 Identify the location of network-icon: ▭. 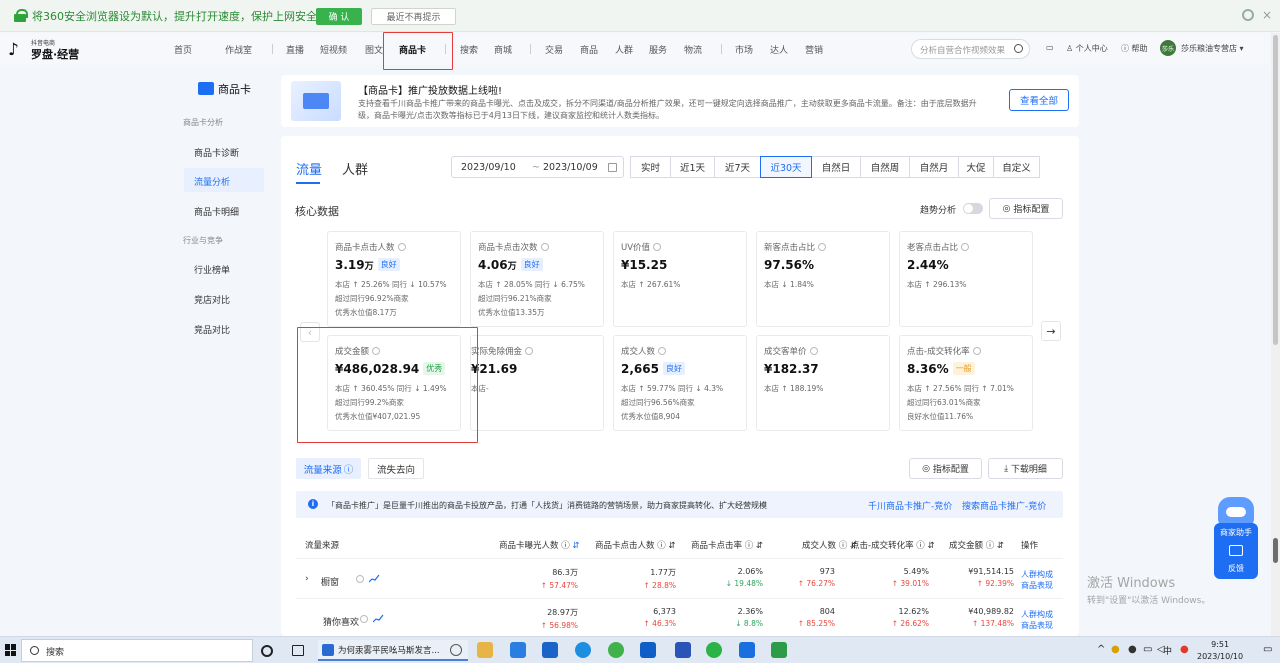
(1147, 649).